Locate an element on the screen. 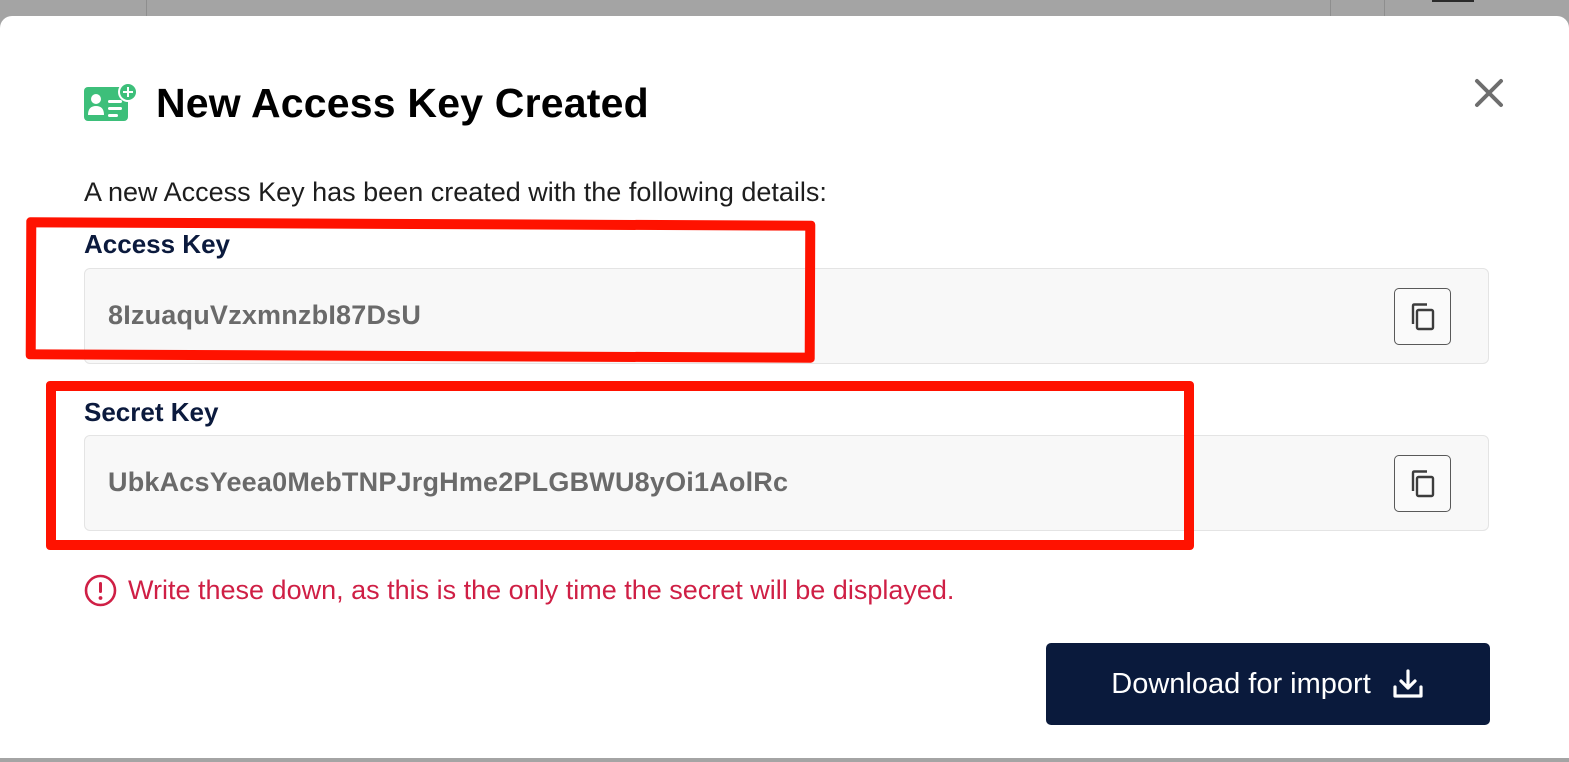 The width and height of the screenshot is (1569, 762). id-card-plus-icon is located at coordinates (111, 101).